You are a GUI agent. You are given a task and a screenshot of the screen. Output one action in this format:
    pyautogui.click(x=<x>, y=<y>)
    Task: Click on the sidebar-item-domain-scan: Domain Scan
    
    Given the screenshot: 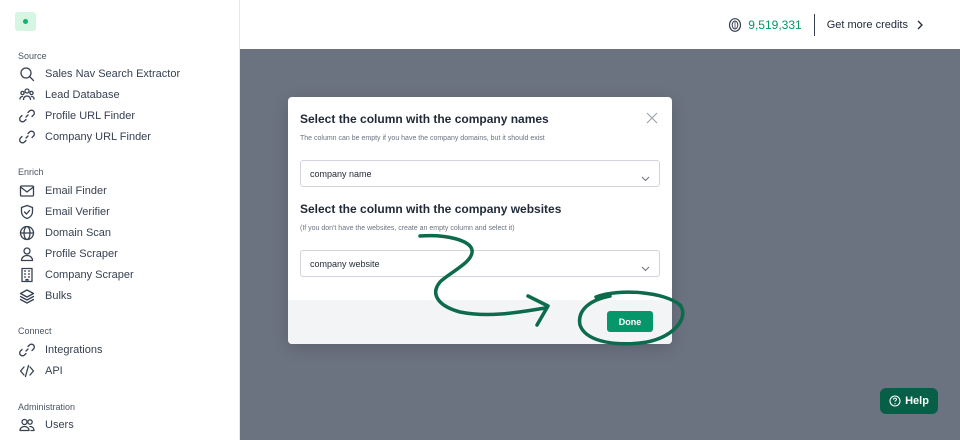 What is the action you would take?
    pyautogui.click(x=64, y=232)
    